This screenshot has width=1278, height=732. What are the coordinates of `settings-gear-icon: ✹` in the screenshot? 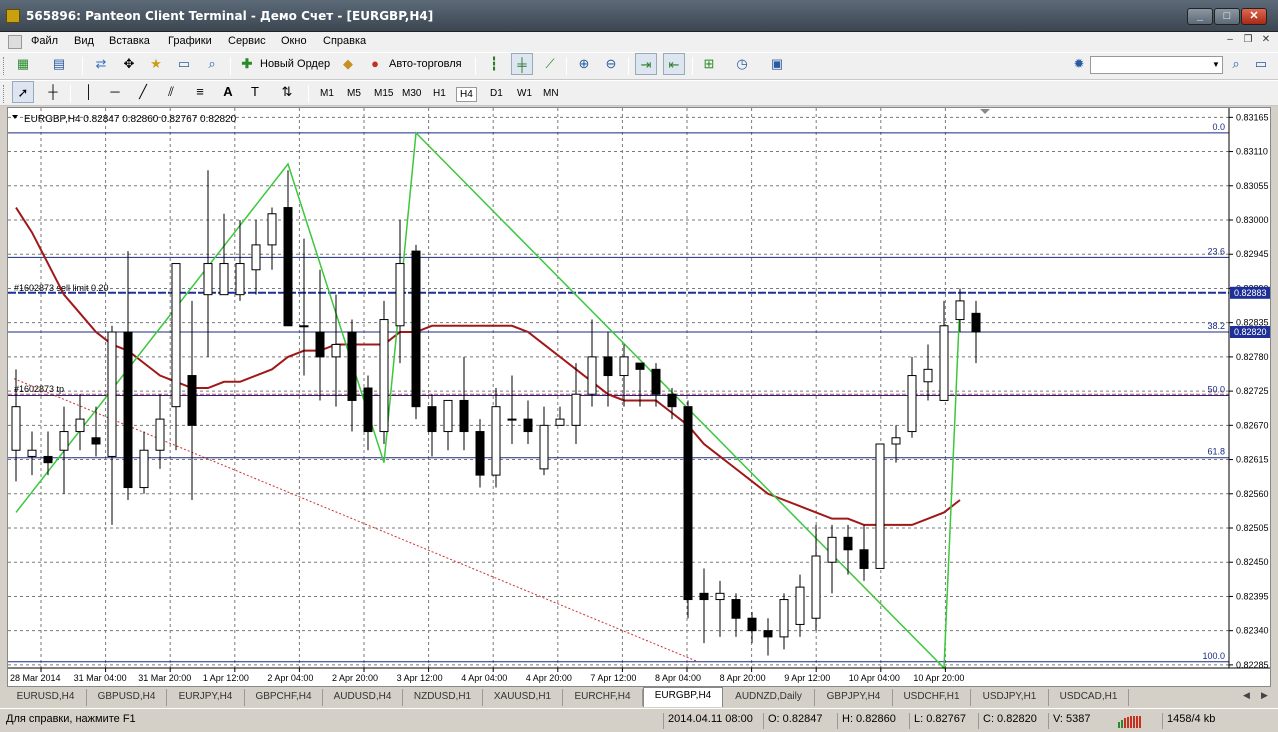 It's located at (1079, 64).